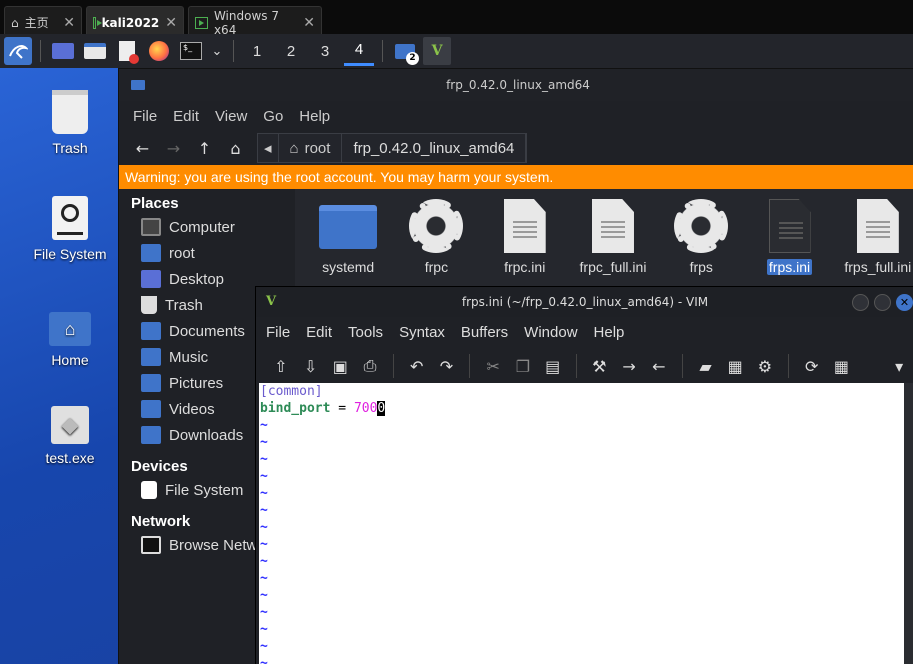  Describe the element at coordinates (151, 409) in the screenshot. I see `videos-folder-icon` at that location.